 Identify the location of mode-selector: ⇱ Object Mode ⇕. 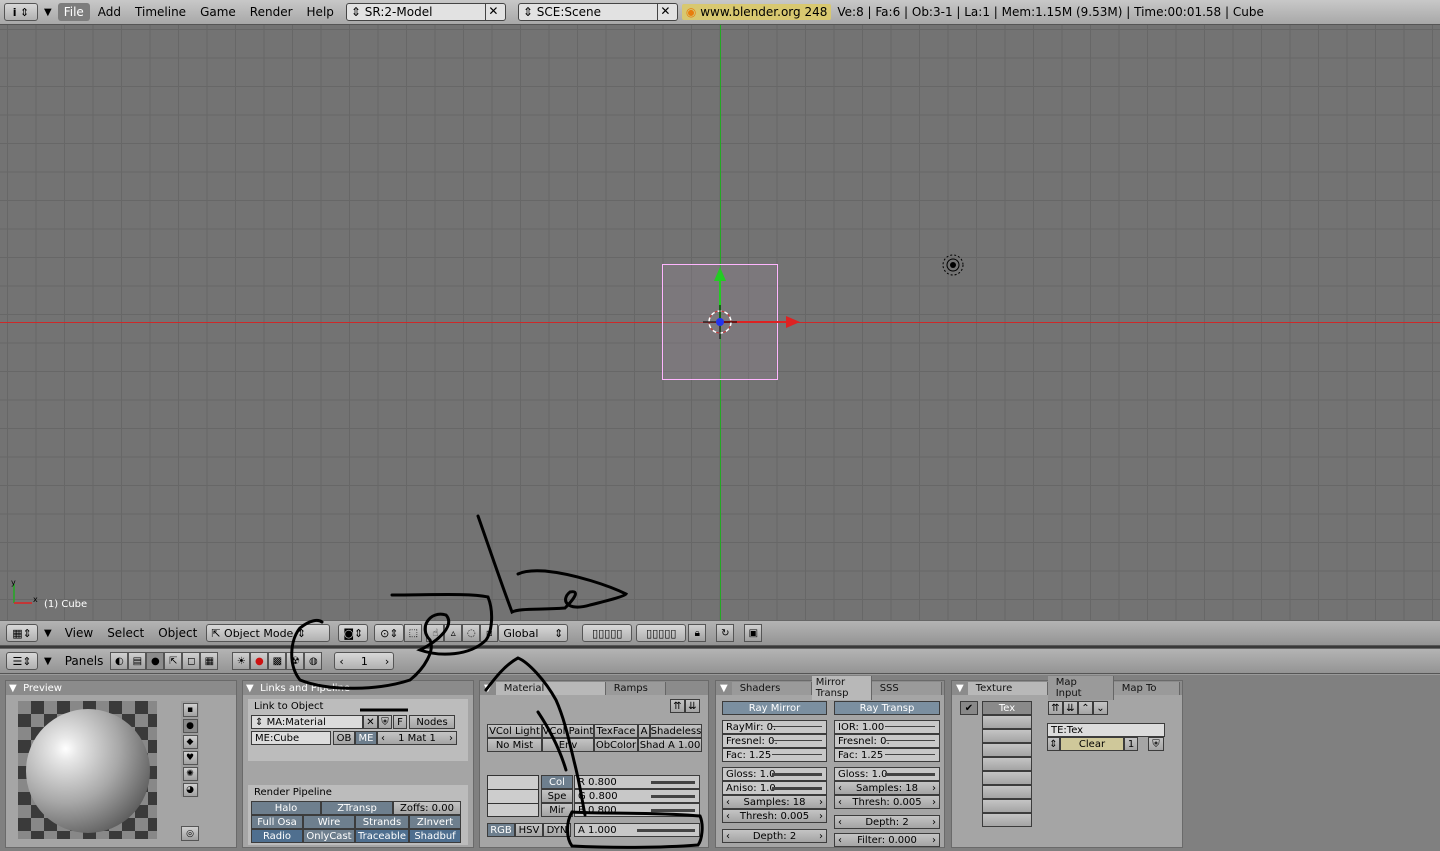
(268, 633).